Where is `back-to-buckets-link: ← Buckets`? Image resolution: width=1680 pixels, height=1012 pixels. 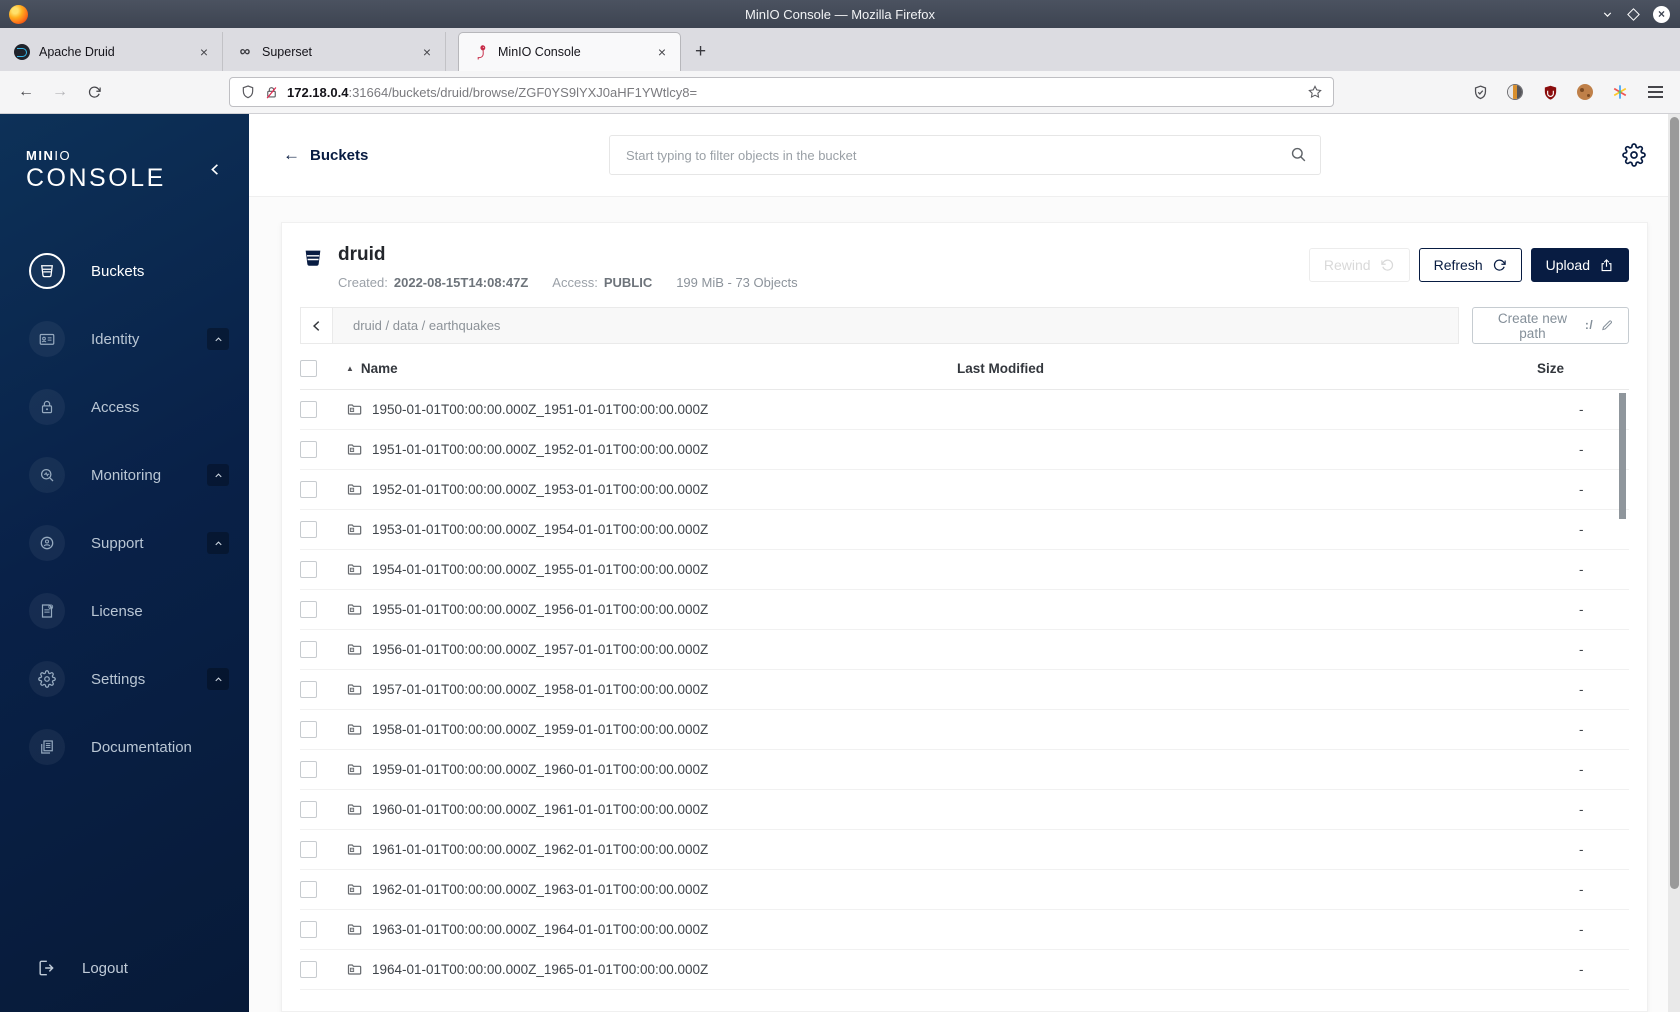 back-to-buckets-link: ← Buckets is located at coordinates (325, 155).